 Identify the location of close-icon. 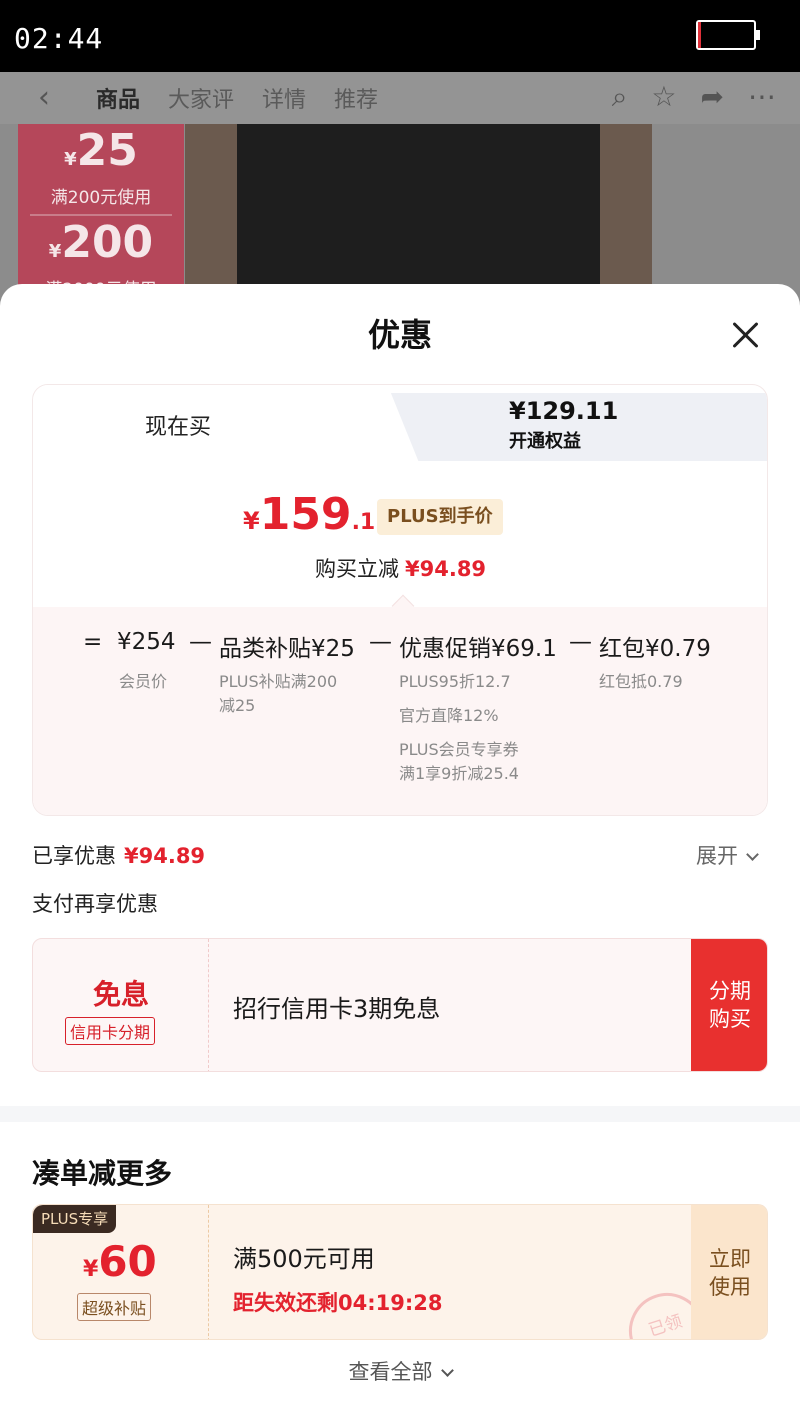
(745, 335).